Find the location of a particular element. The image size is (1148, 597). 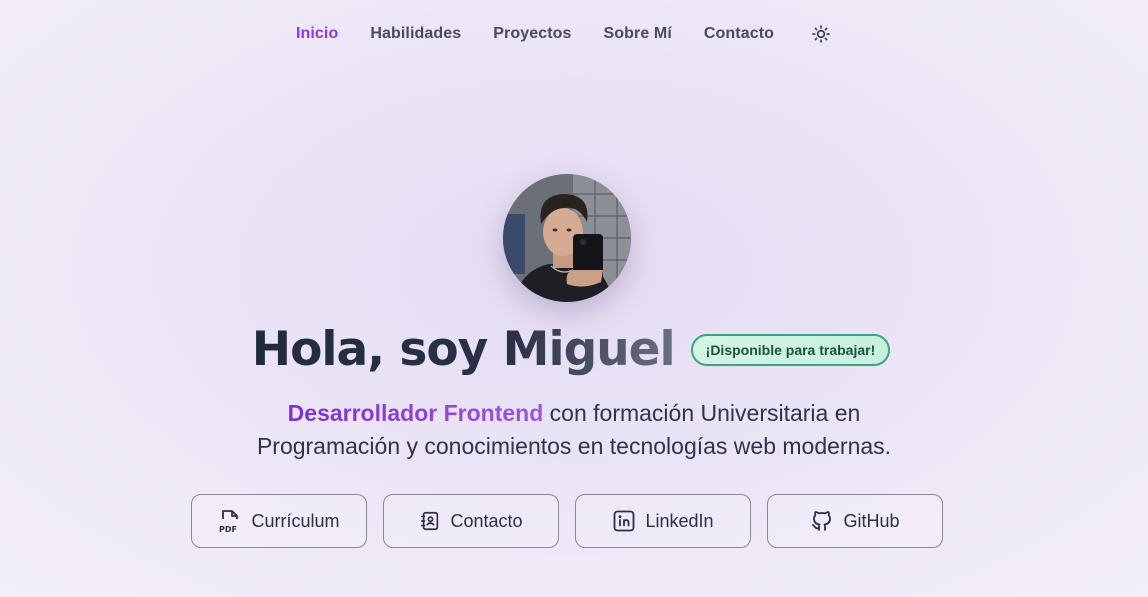

action-buttons: PDF Currículum Contacto LinkedIn GitHub is located at coordinates (567, 521).